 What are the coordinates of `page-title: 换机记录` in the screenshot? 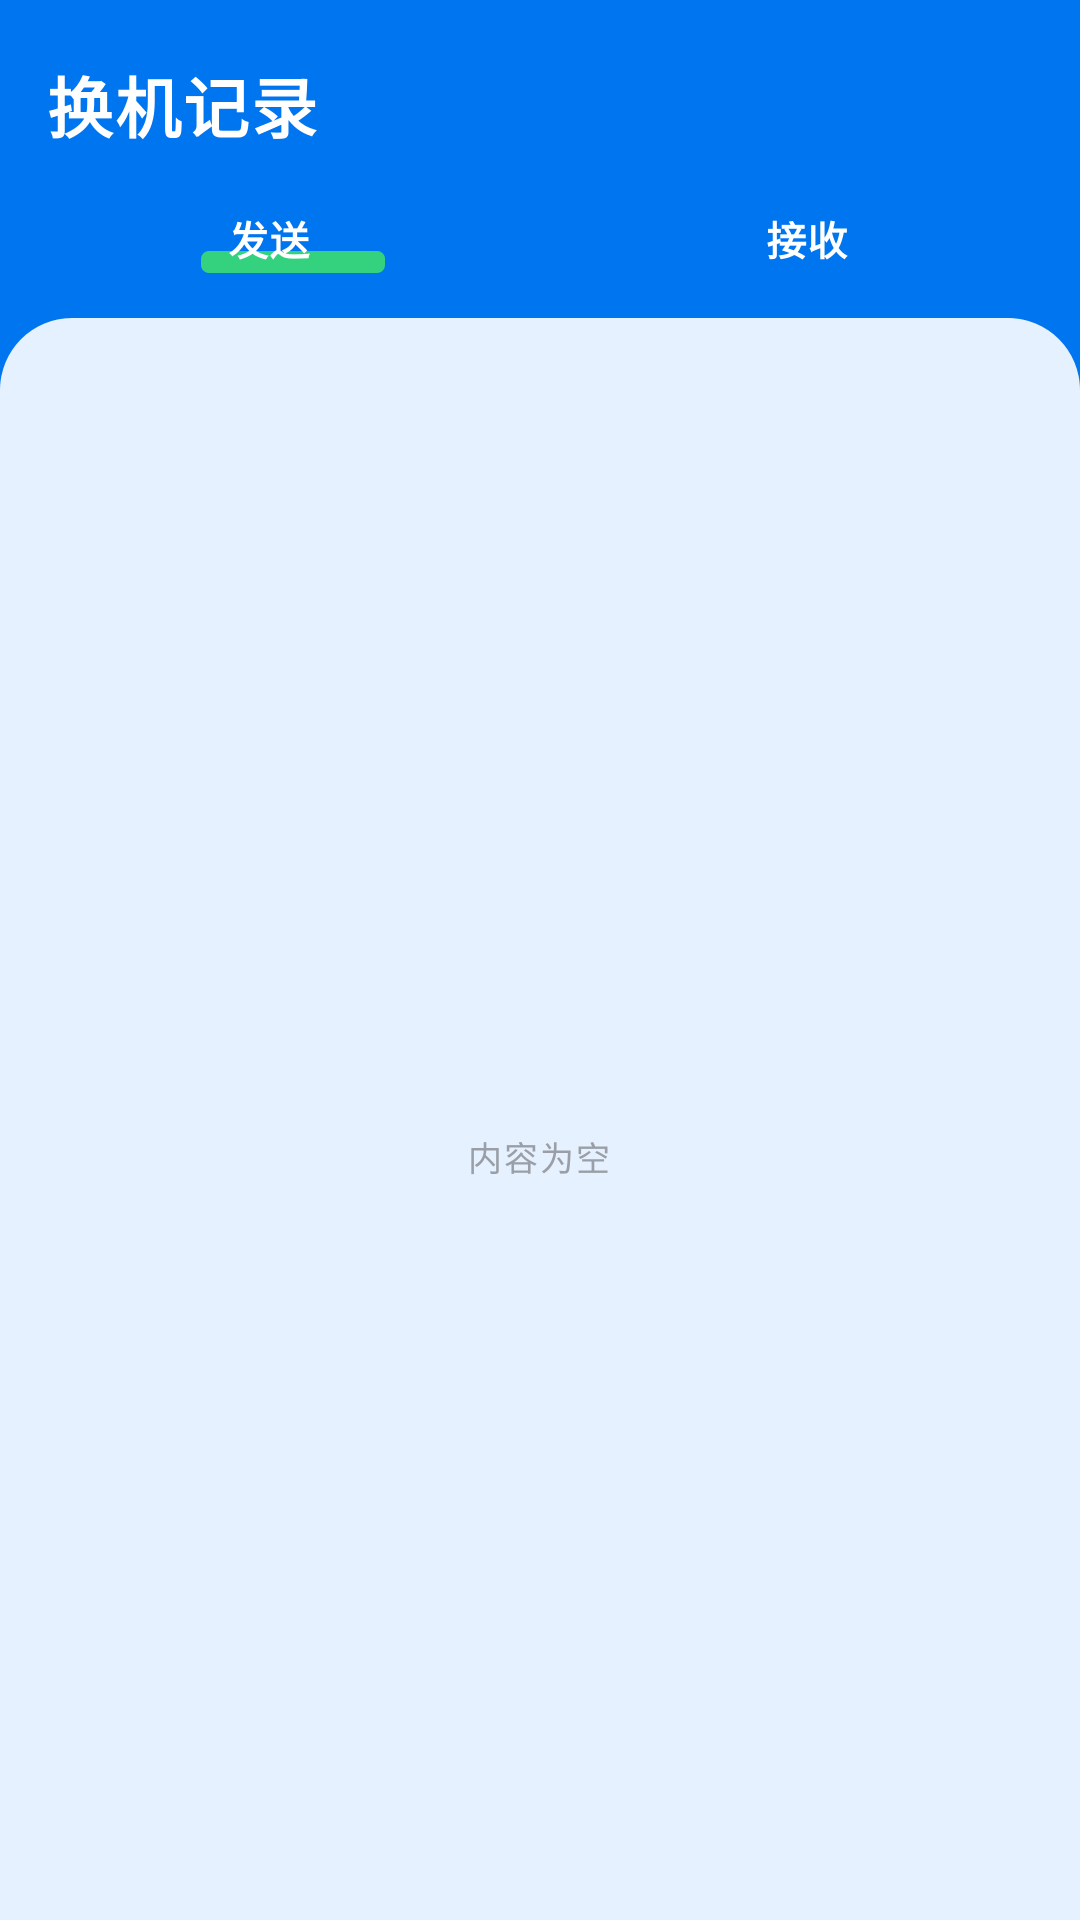 It's located at (184, 109).